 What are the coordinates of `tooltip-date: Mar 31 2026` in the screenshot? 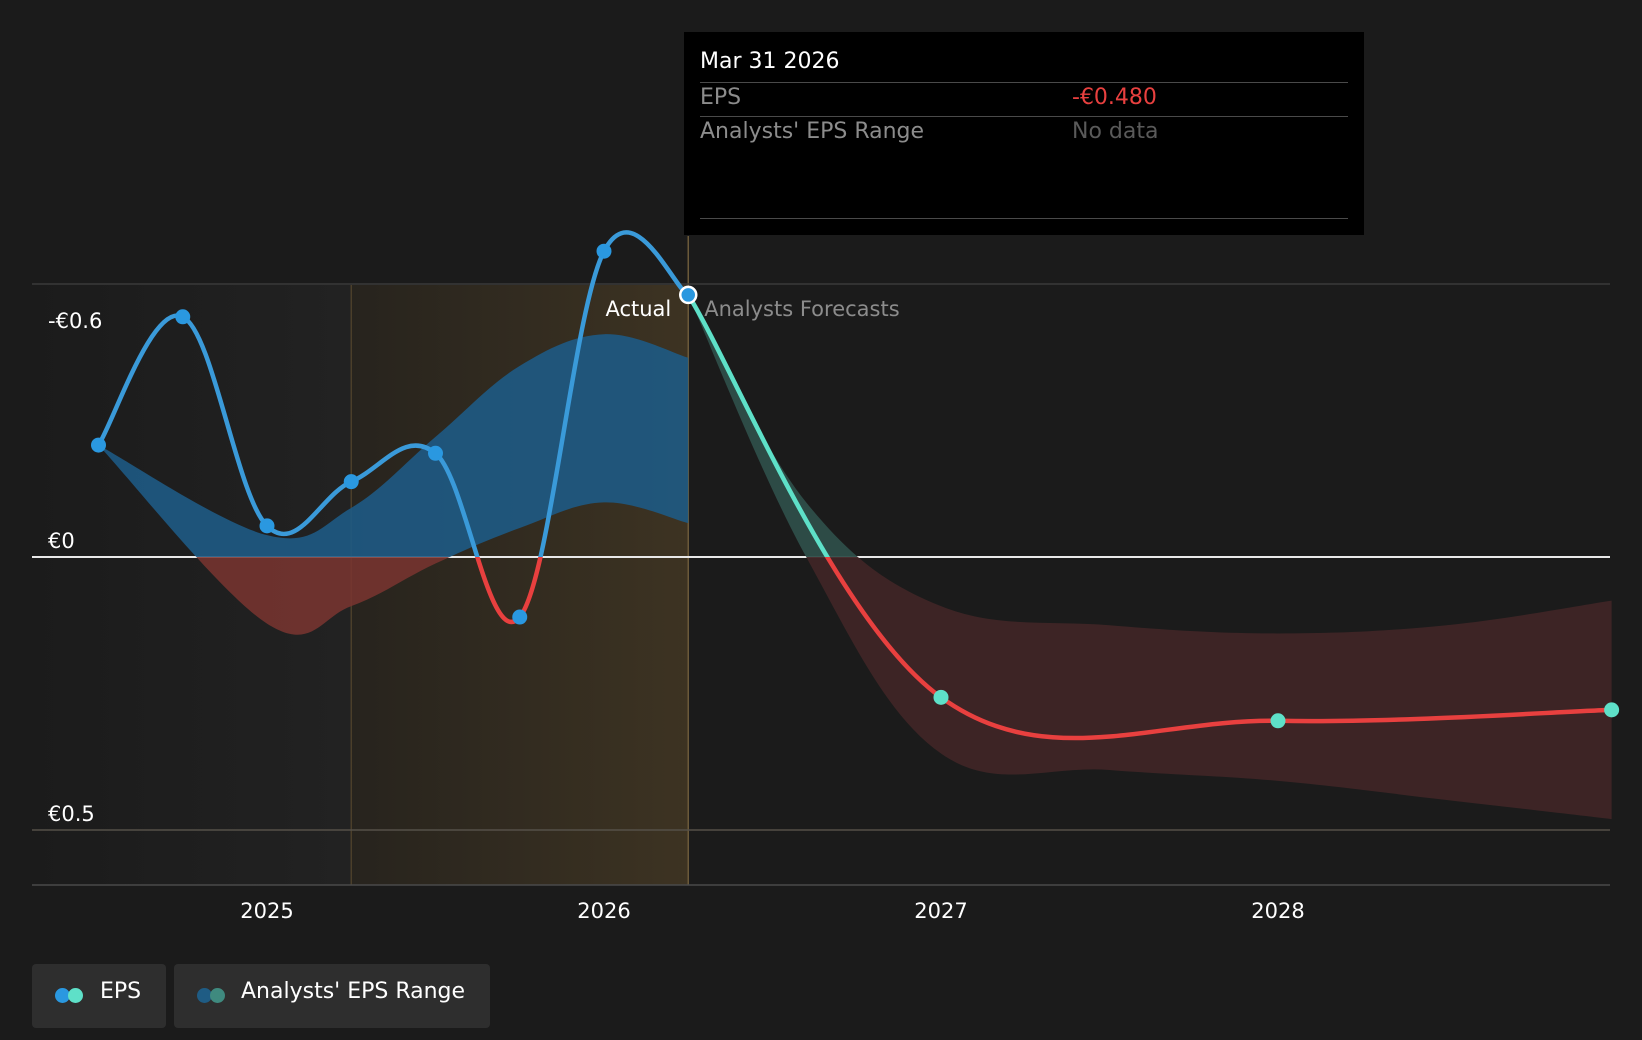 It's located at (770, 61).